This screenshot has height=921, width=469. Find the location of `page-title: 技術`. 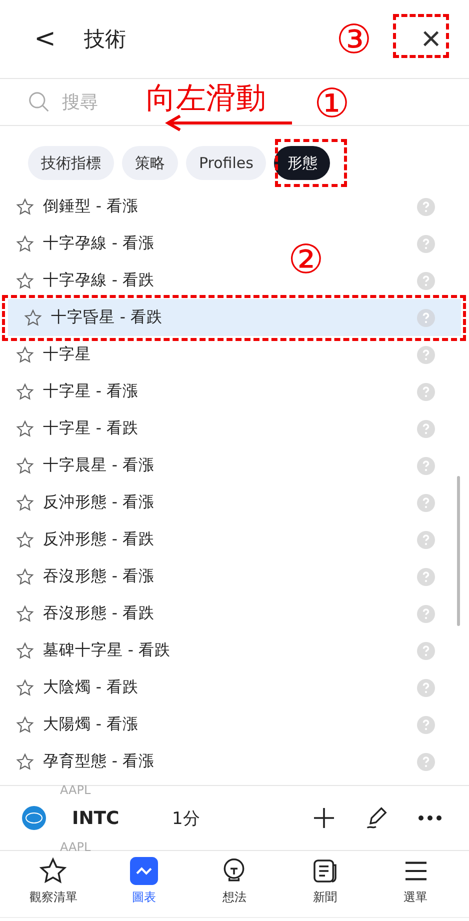

page-title: 技術 is located at coordinates (105, 39).